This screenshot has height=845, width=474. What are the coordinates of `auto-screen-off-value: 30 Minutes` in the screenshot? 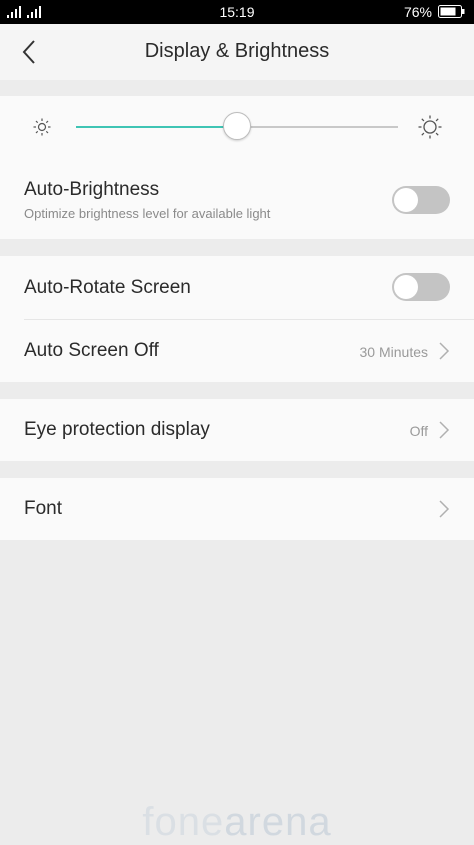 It's located at (393, 352).